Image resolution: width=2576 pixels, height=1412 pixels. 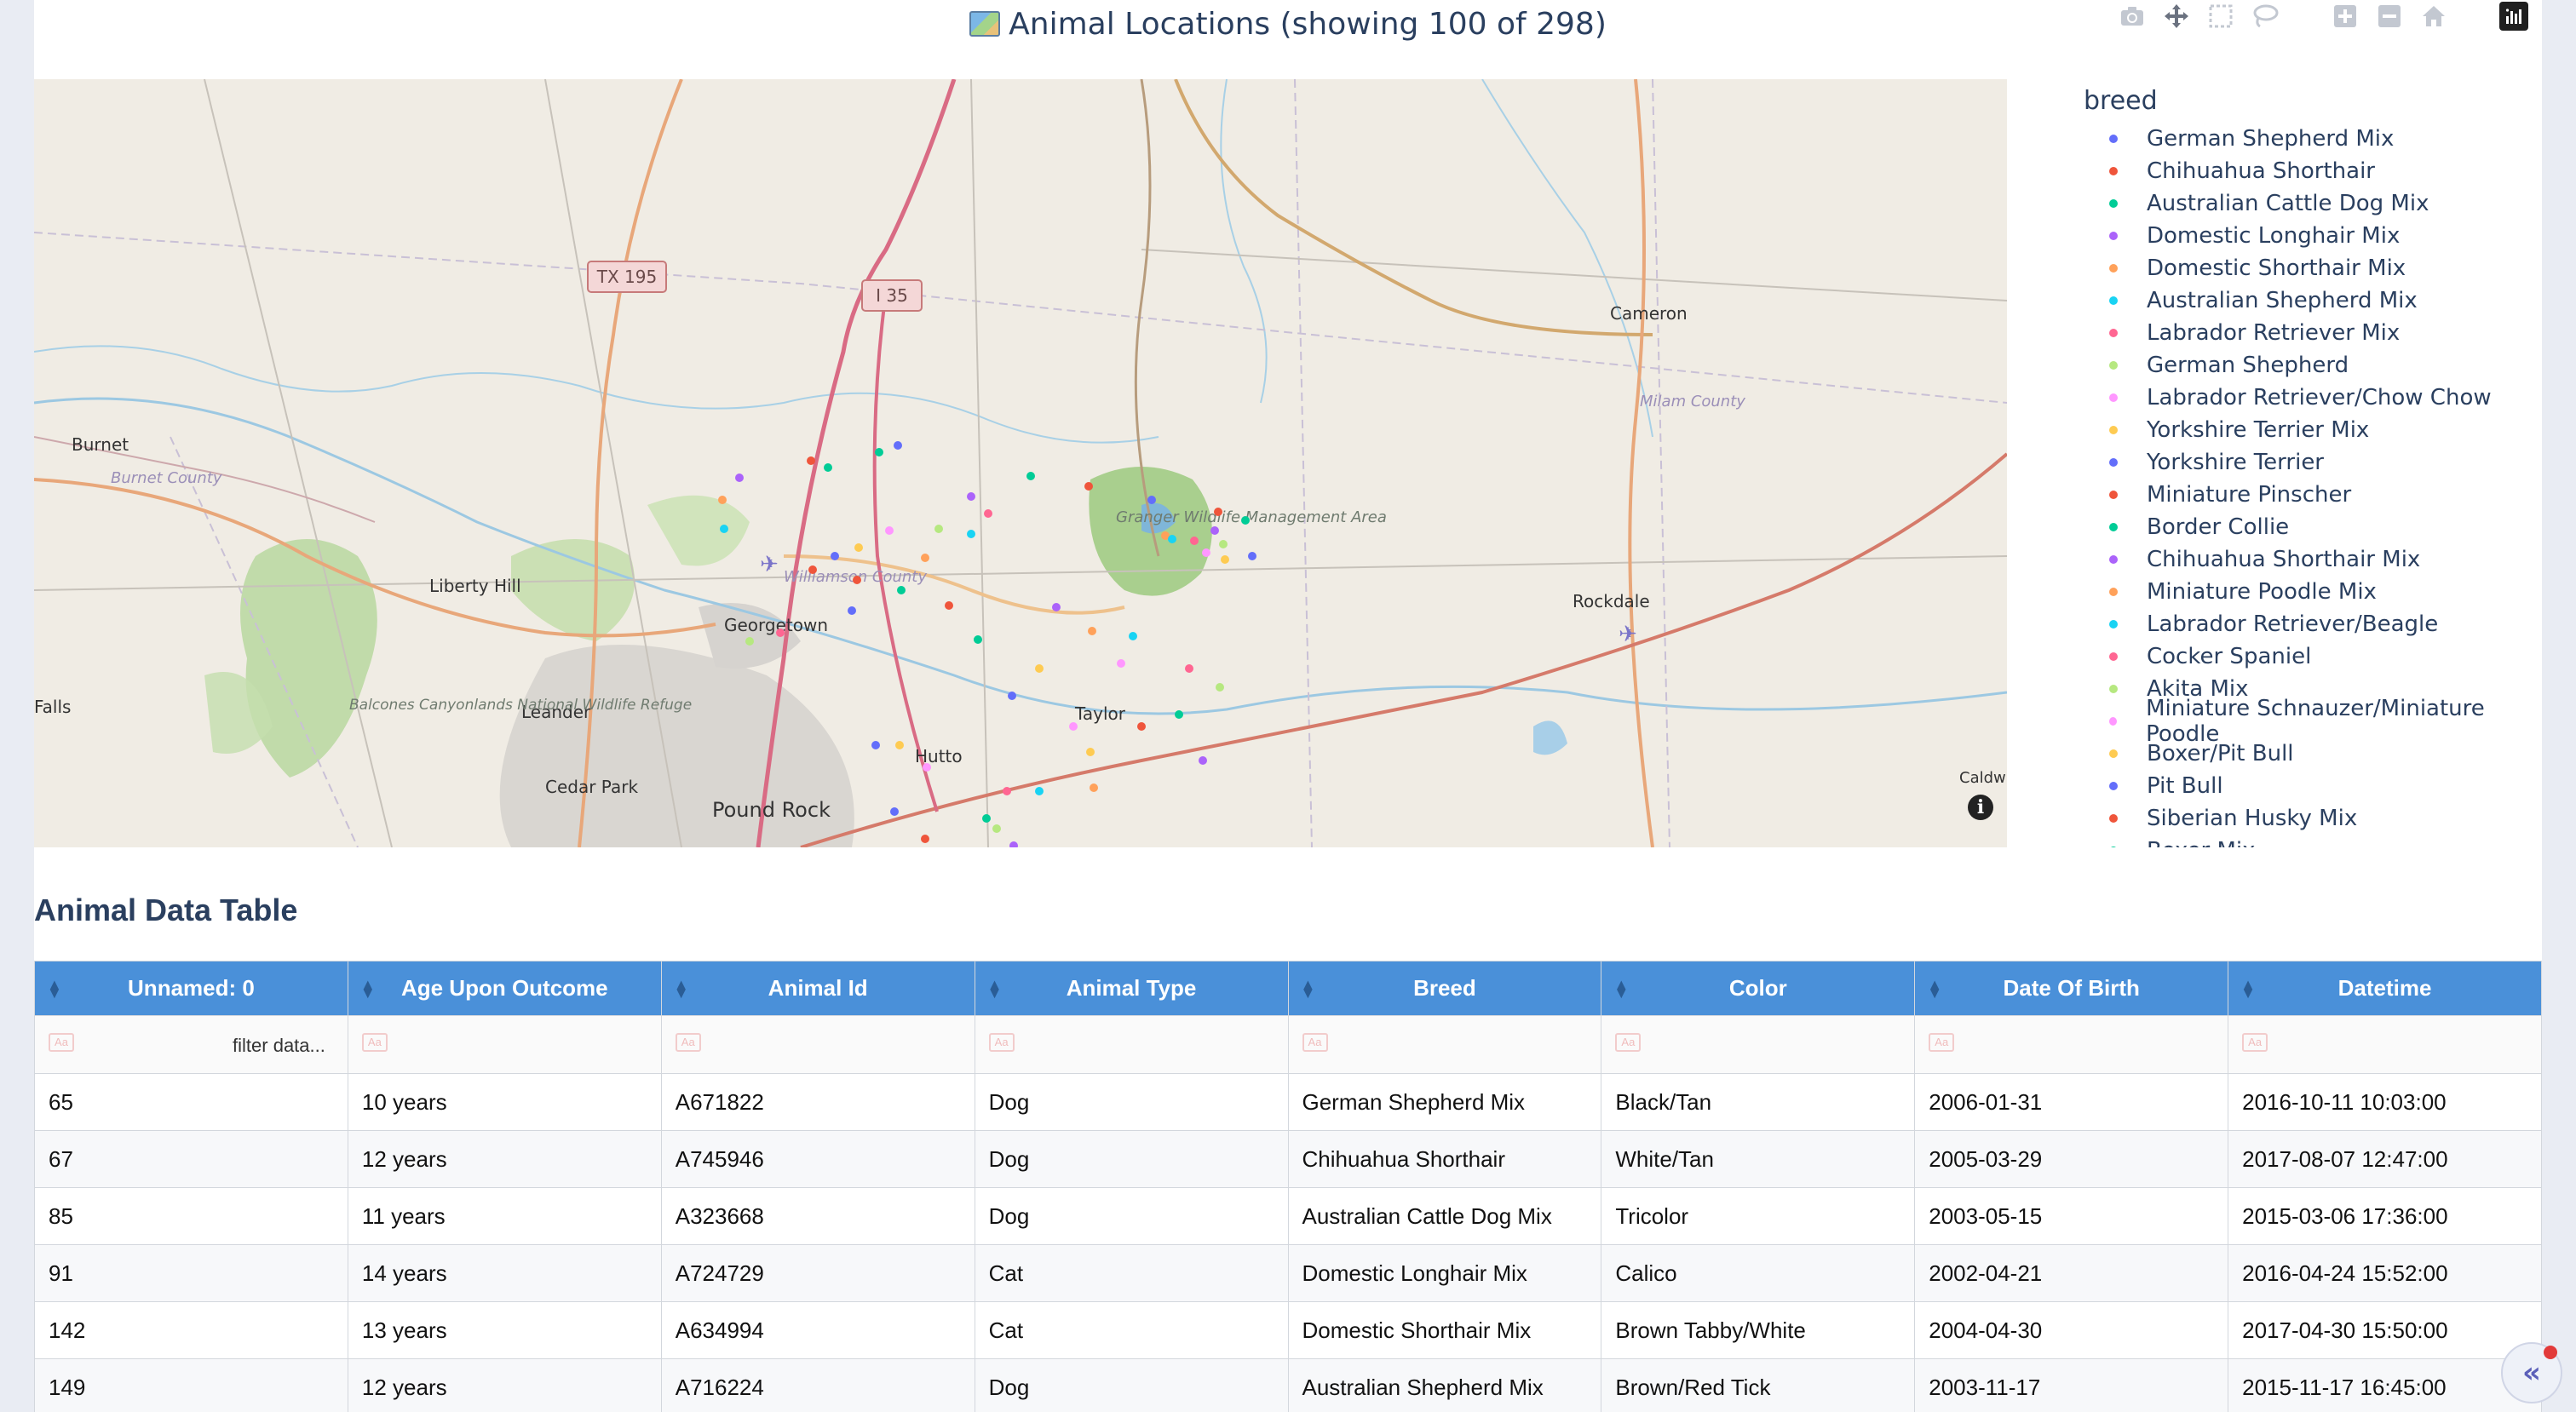 I want to click on table-cell: 149, so click(x=191, y=1385).